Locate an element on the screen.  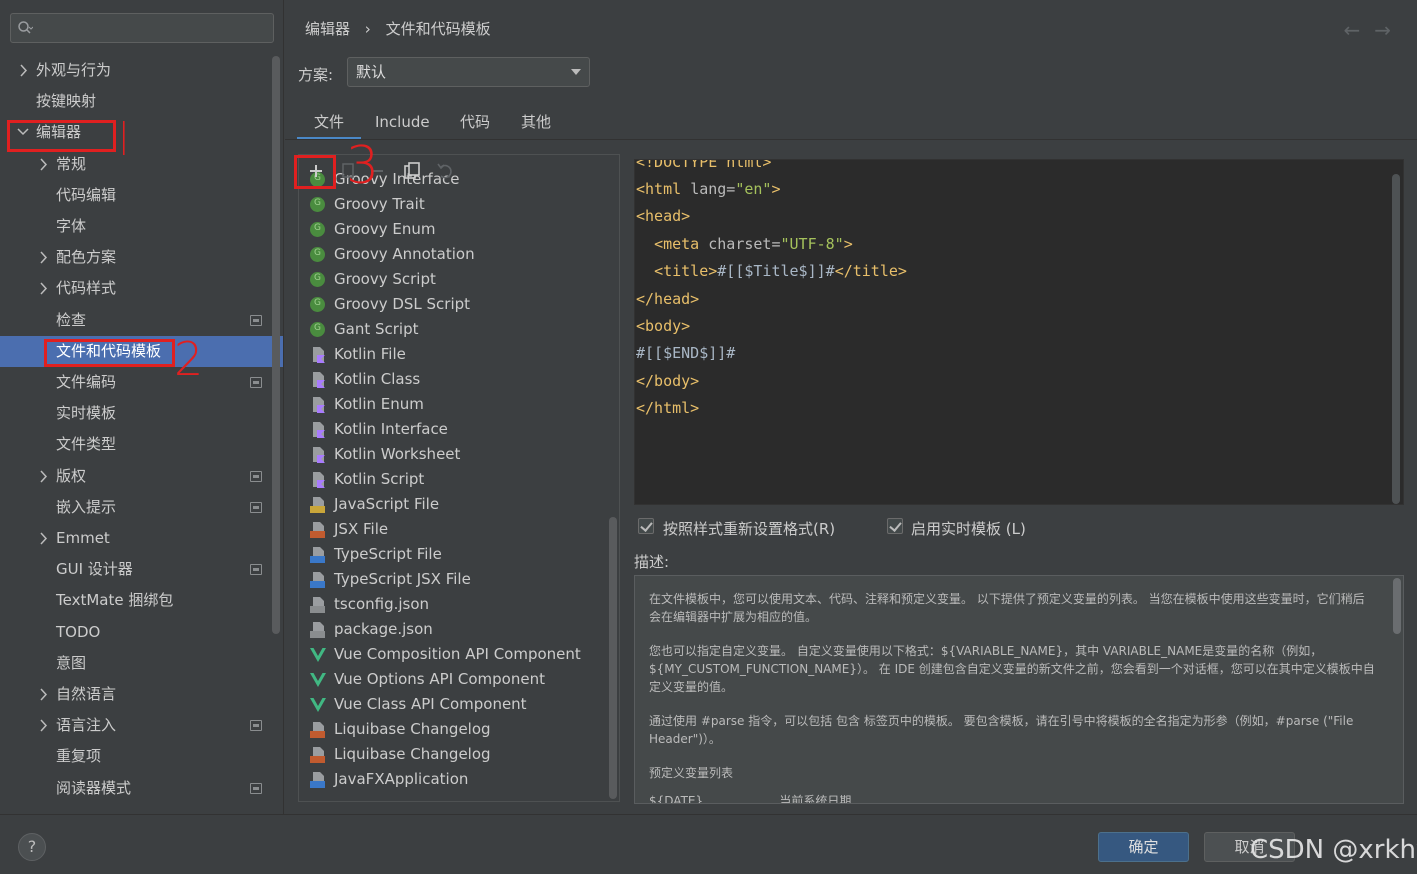
sidebar-item: 重复项 is located at coordinates (141, 756).